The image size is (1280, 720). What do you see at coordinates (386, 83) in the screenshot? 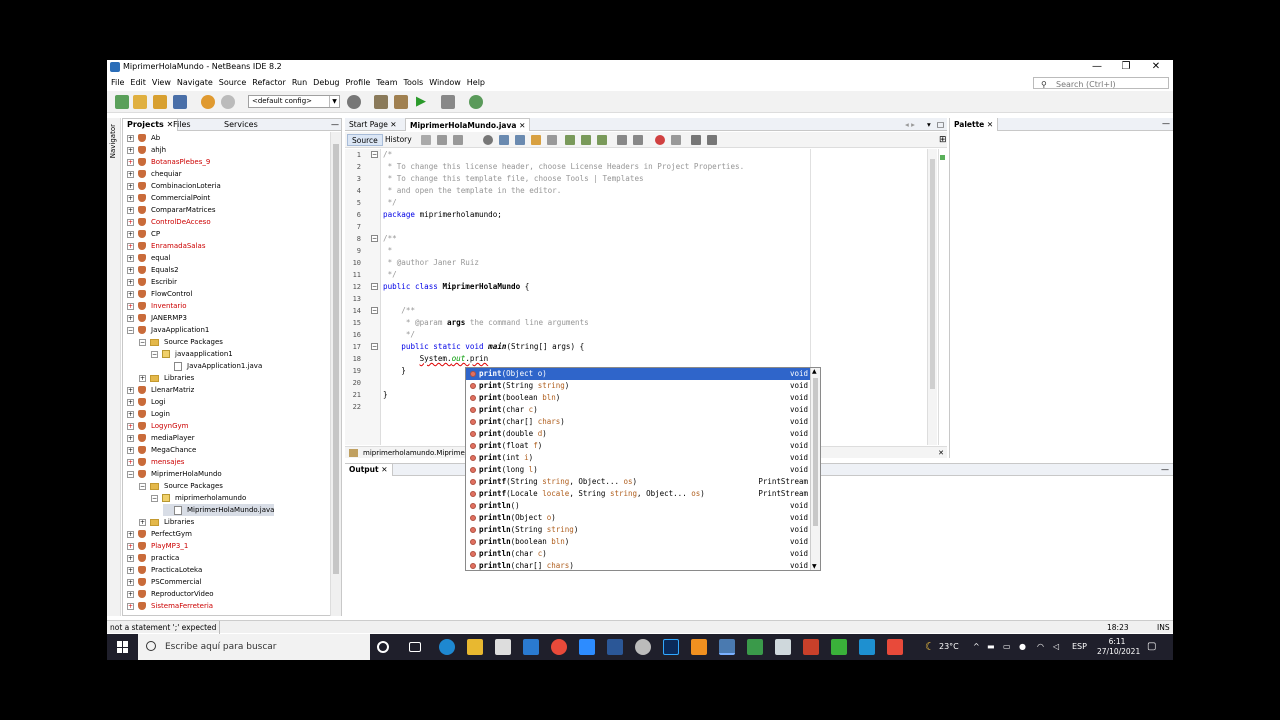
I see `menu-team: Team` at bounding box center [386, 83].